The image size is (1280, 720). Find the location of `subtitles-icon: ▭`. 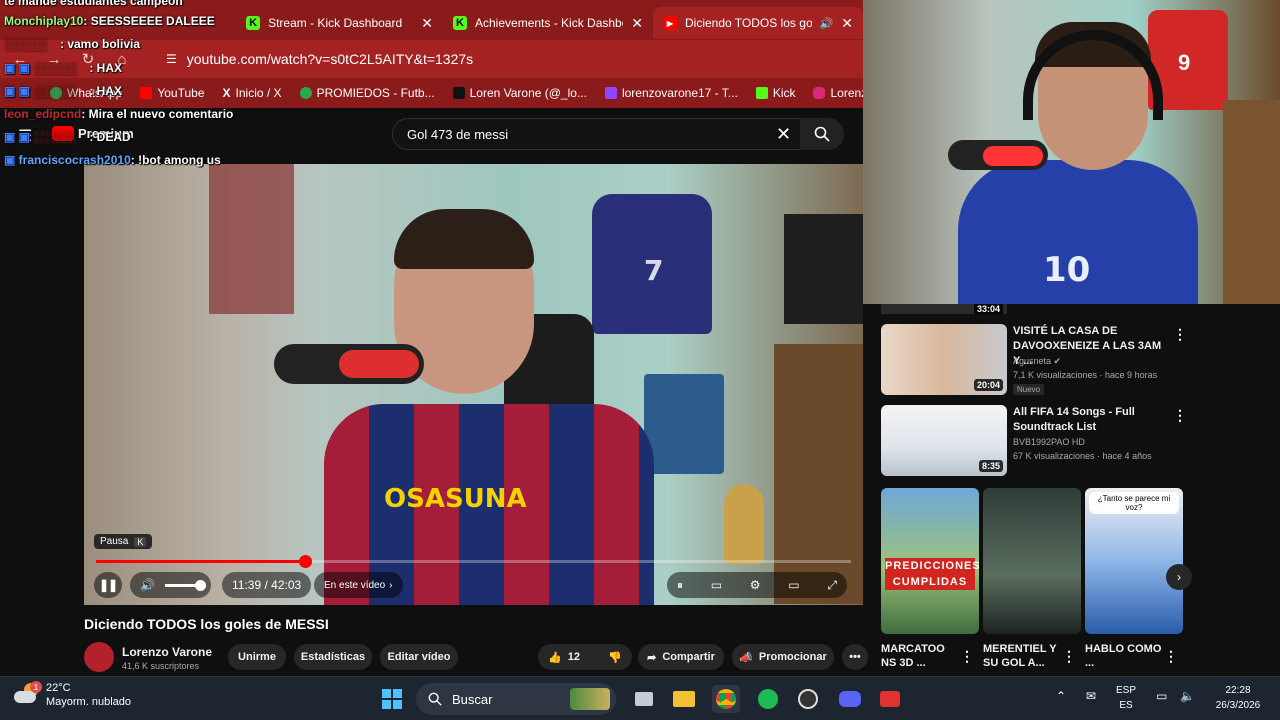

subtitles-icon: ▭ is located at coordinates (716, 585).